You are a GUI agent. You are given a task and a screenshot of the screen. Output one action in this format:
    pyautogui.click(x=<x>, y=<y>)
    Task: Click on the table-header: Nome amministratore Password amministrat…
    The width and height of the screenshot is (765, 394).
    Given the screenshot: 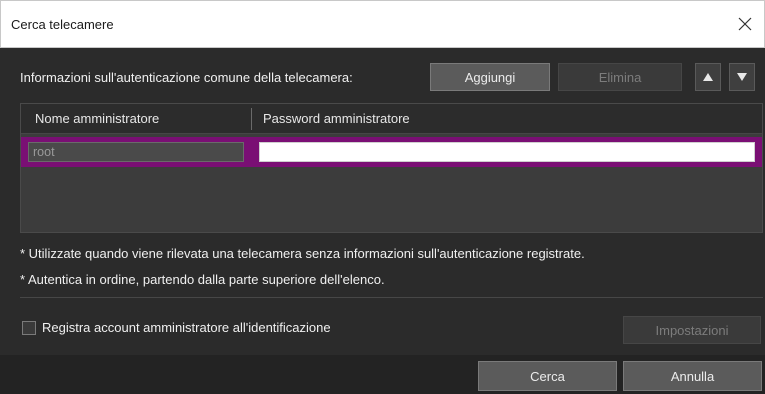 What is the action you would take?
    pyautogui.click(x=391, y=119)
    